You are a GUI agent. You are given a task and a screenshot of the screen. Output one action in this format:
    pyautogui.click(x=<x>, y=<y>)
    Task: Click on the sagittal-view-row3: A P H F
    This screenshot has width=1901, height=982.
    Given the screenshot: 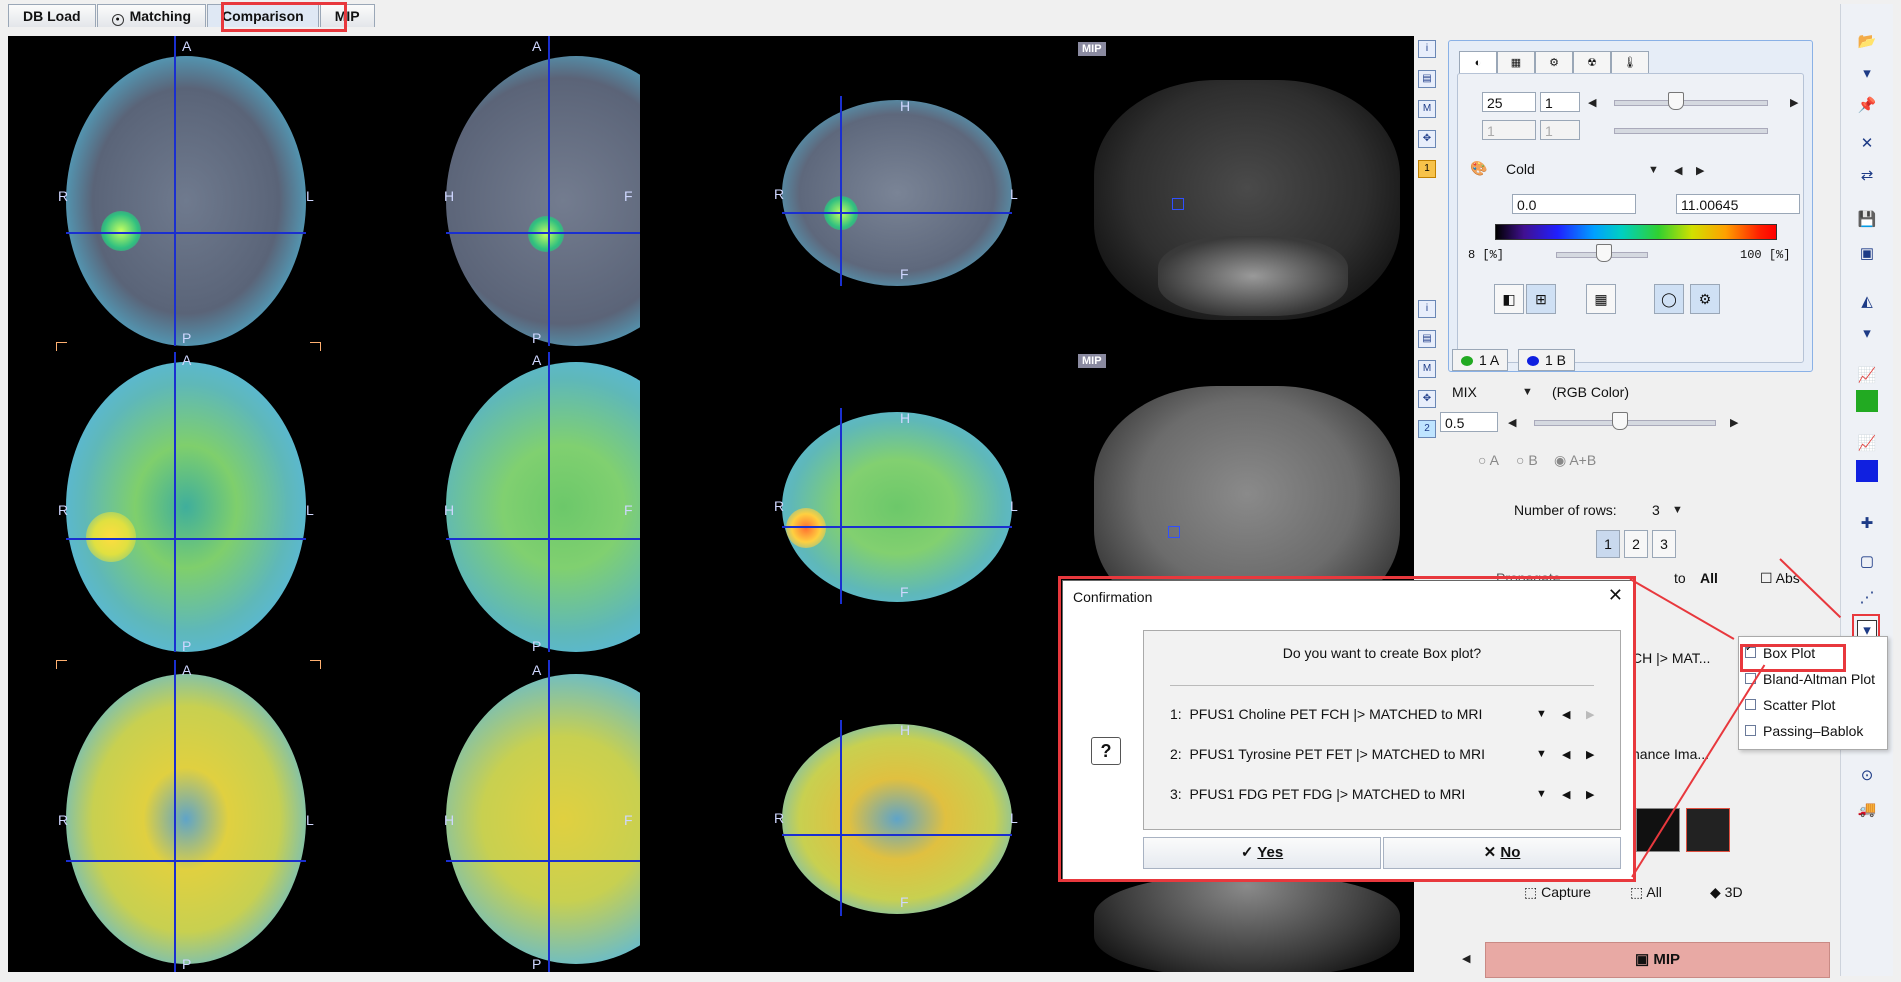 What is the action you would take?
    pyautogui.click(x=539, y=816)
    